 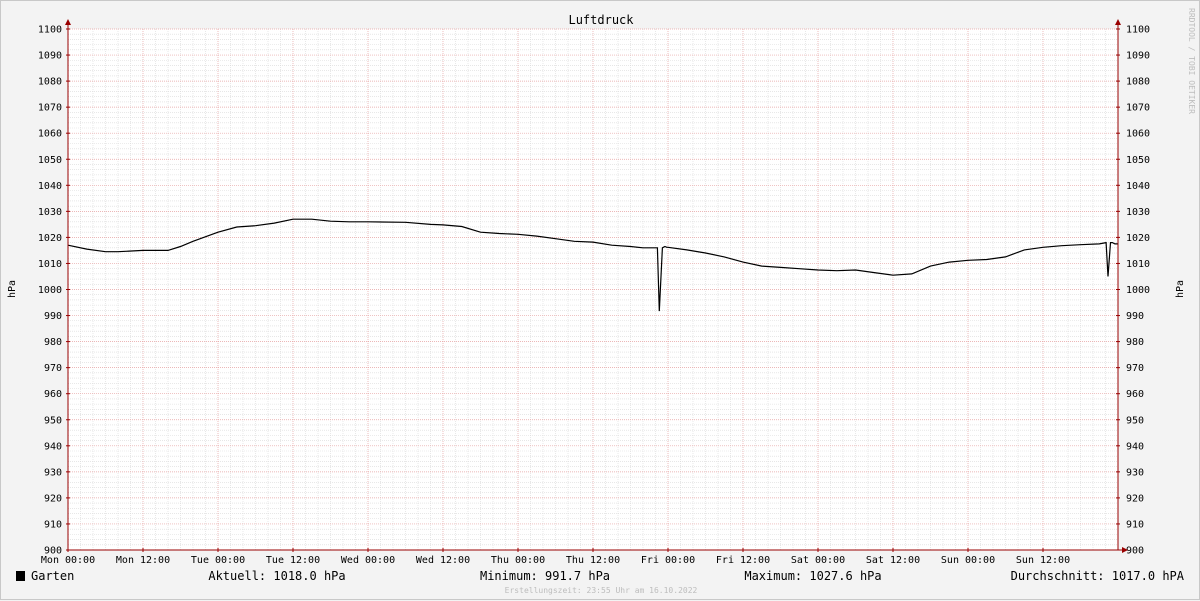 I want to click on y-tick-label-left: 1060, so click(x=50, y=134).